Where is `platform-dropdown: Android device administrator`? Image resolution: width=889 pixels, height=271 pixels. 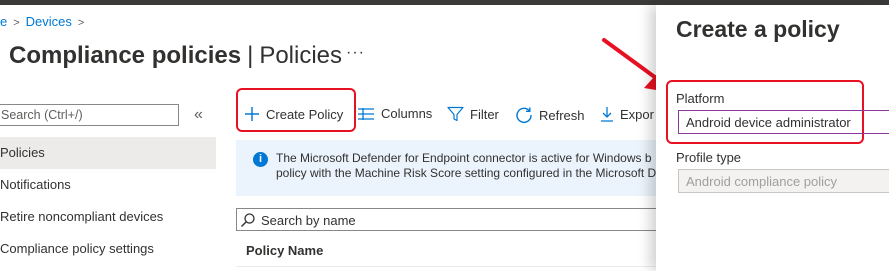 platform-dropdown: Android device administrator is located at coordinates (783, 122).